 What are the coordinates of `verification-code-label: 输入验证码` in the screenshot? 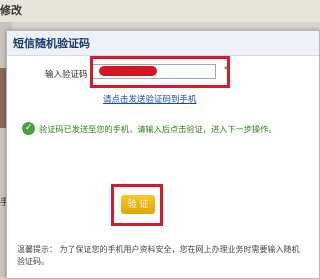 It's located at (66, 75).